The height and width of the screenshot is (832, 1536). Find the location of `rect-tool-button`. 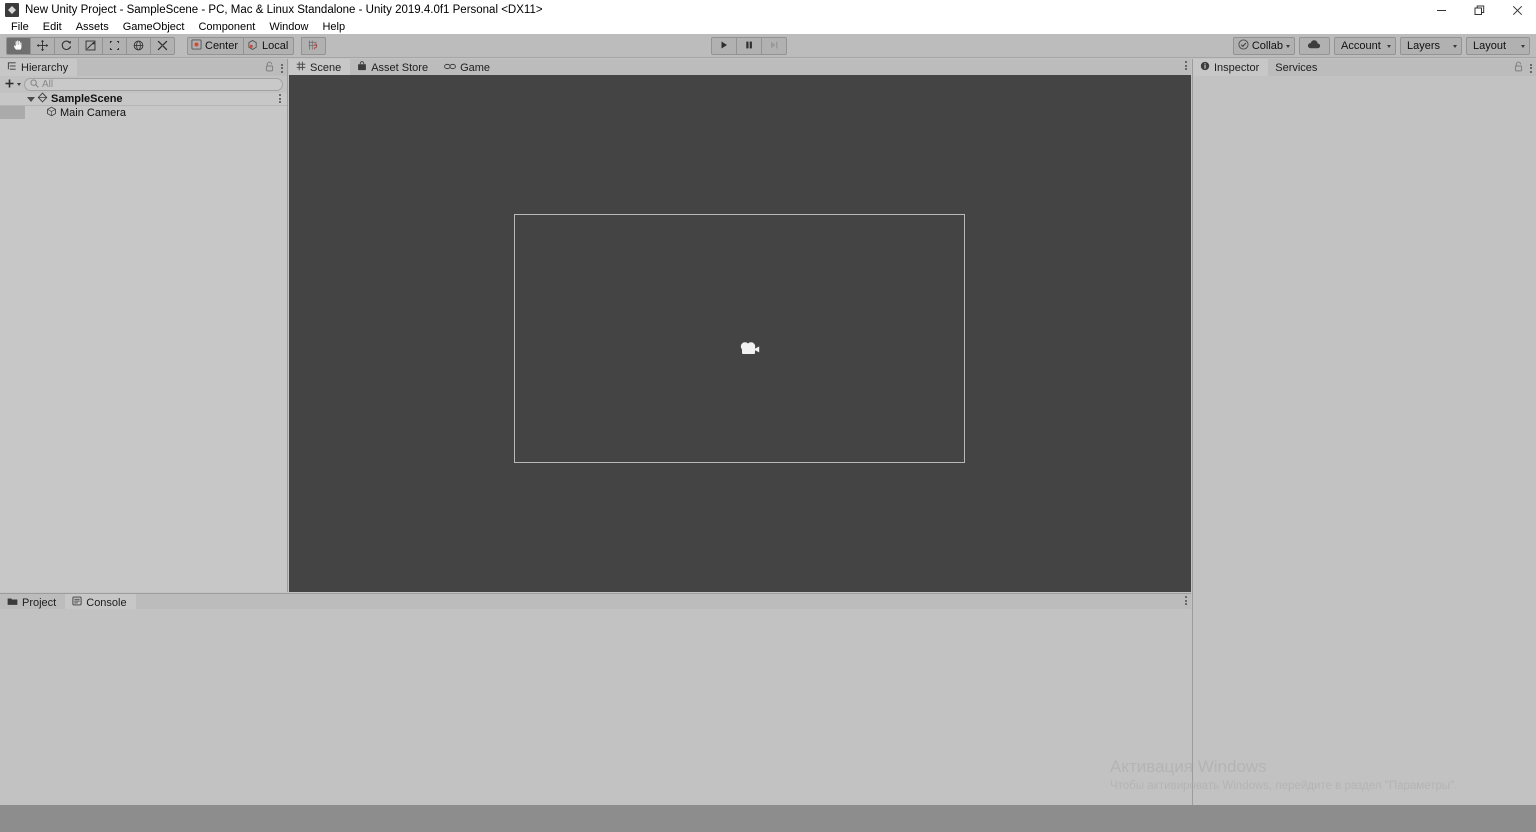

rect-tool-button is located at coordinates (114, 45).